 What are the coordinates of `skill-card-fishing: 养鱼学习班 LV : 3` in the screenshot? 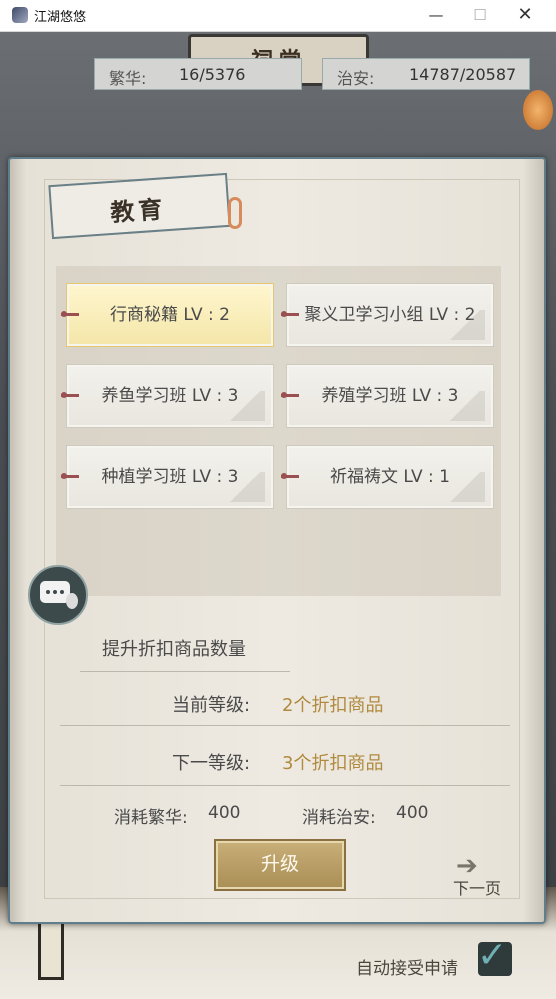 It's located at (167, 396).